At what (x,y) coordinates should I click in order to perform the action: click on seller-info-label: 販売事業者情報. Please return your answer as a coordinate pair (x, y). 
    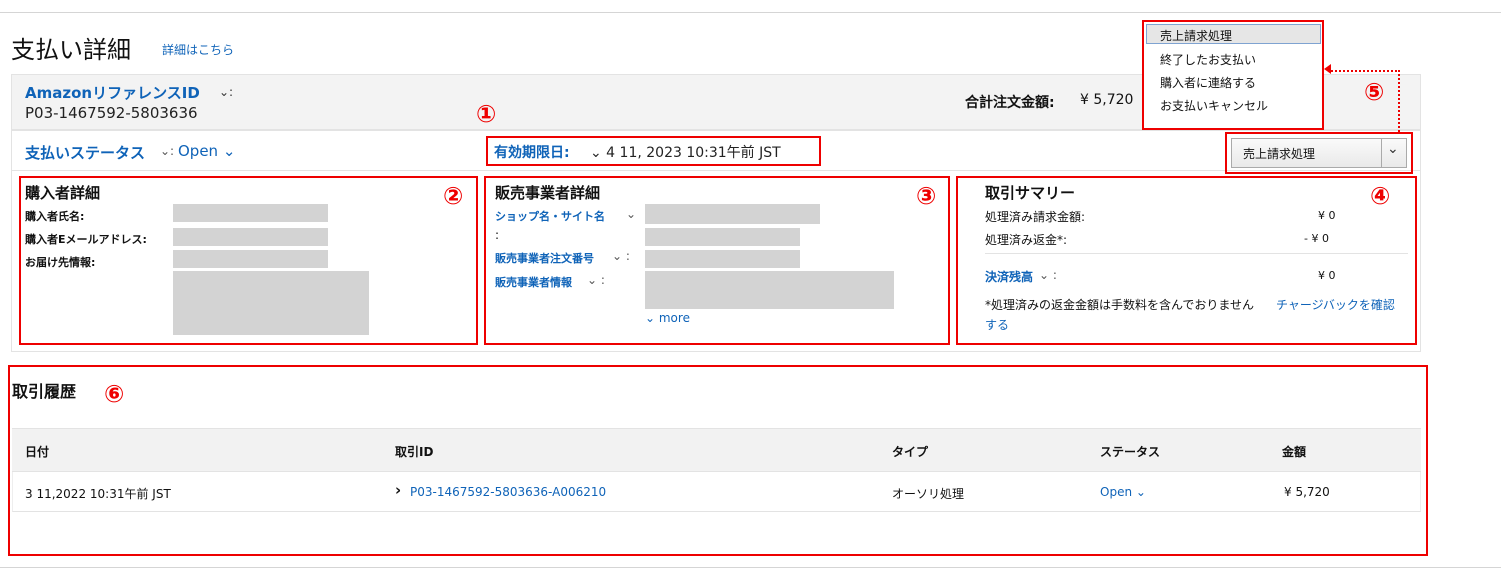
    Looking at the image, I should click on (533, 282).